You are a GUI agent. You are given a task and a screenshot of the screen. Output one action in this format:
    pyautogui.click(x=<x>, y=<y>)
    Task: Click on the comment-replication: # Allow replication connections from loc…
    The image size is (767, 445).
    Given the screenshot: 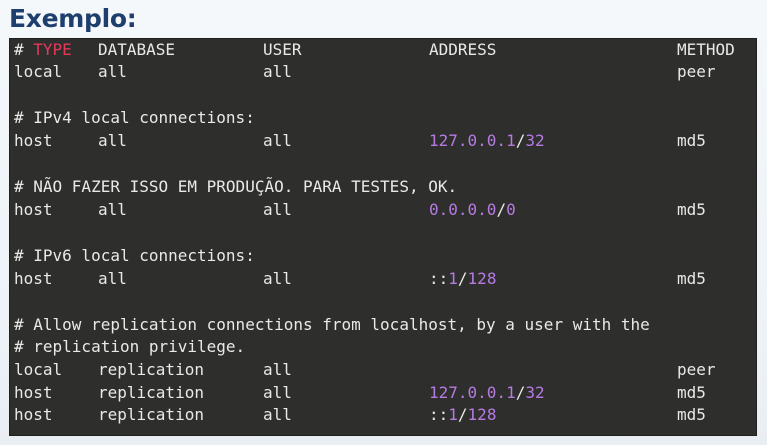 What is the action you would take?
    pyautogui.click(x=332, y=324)
    